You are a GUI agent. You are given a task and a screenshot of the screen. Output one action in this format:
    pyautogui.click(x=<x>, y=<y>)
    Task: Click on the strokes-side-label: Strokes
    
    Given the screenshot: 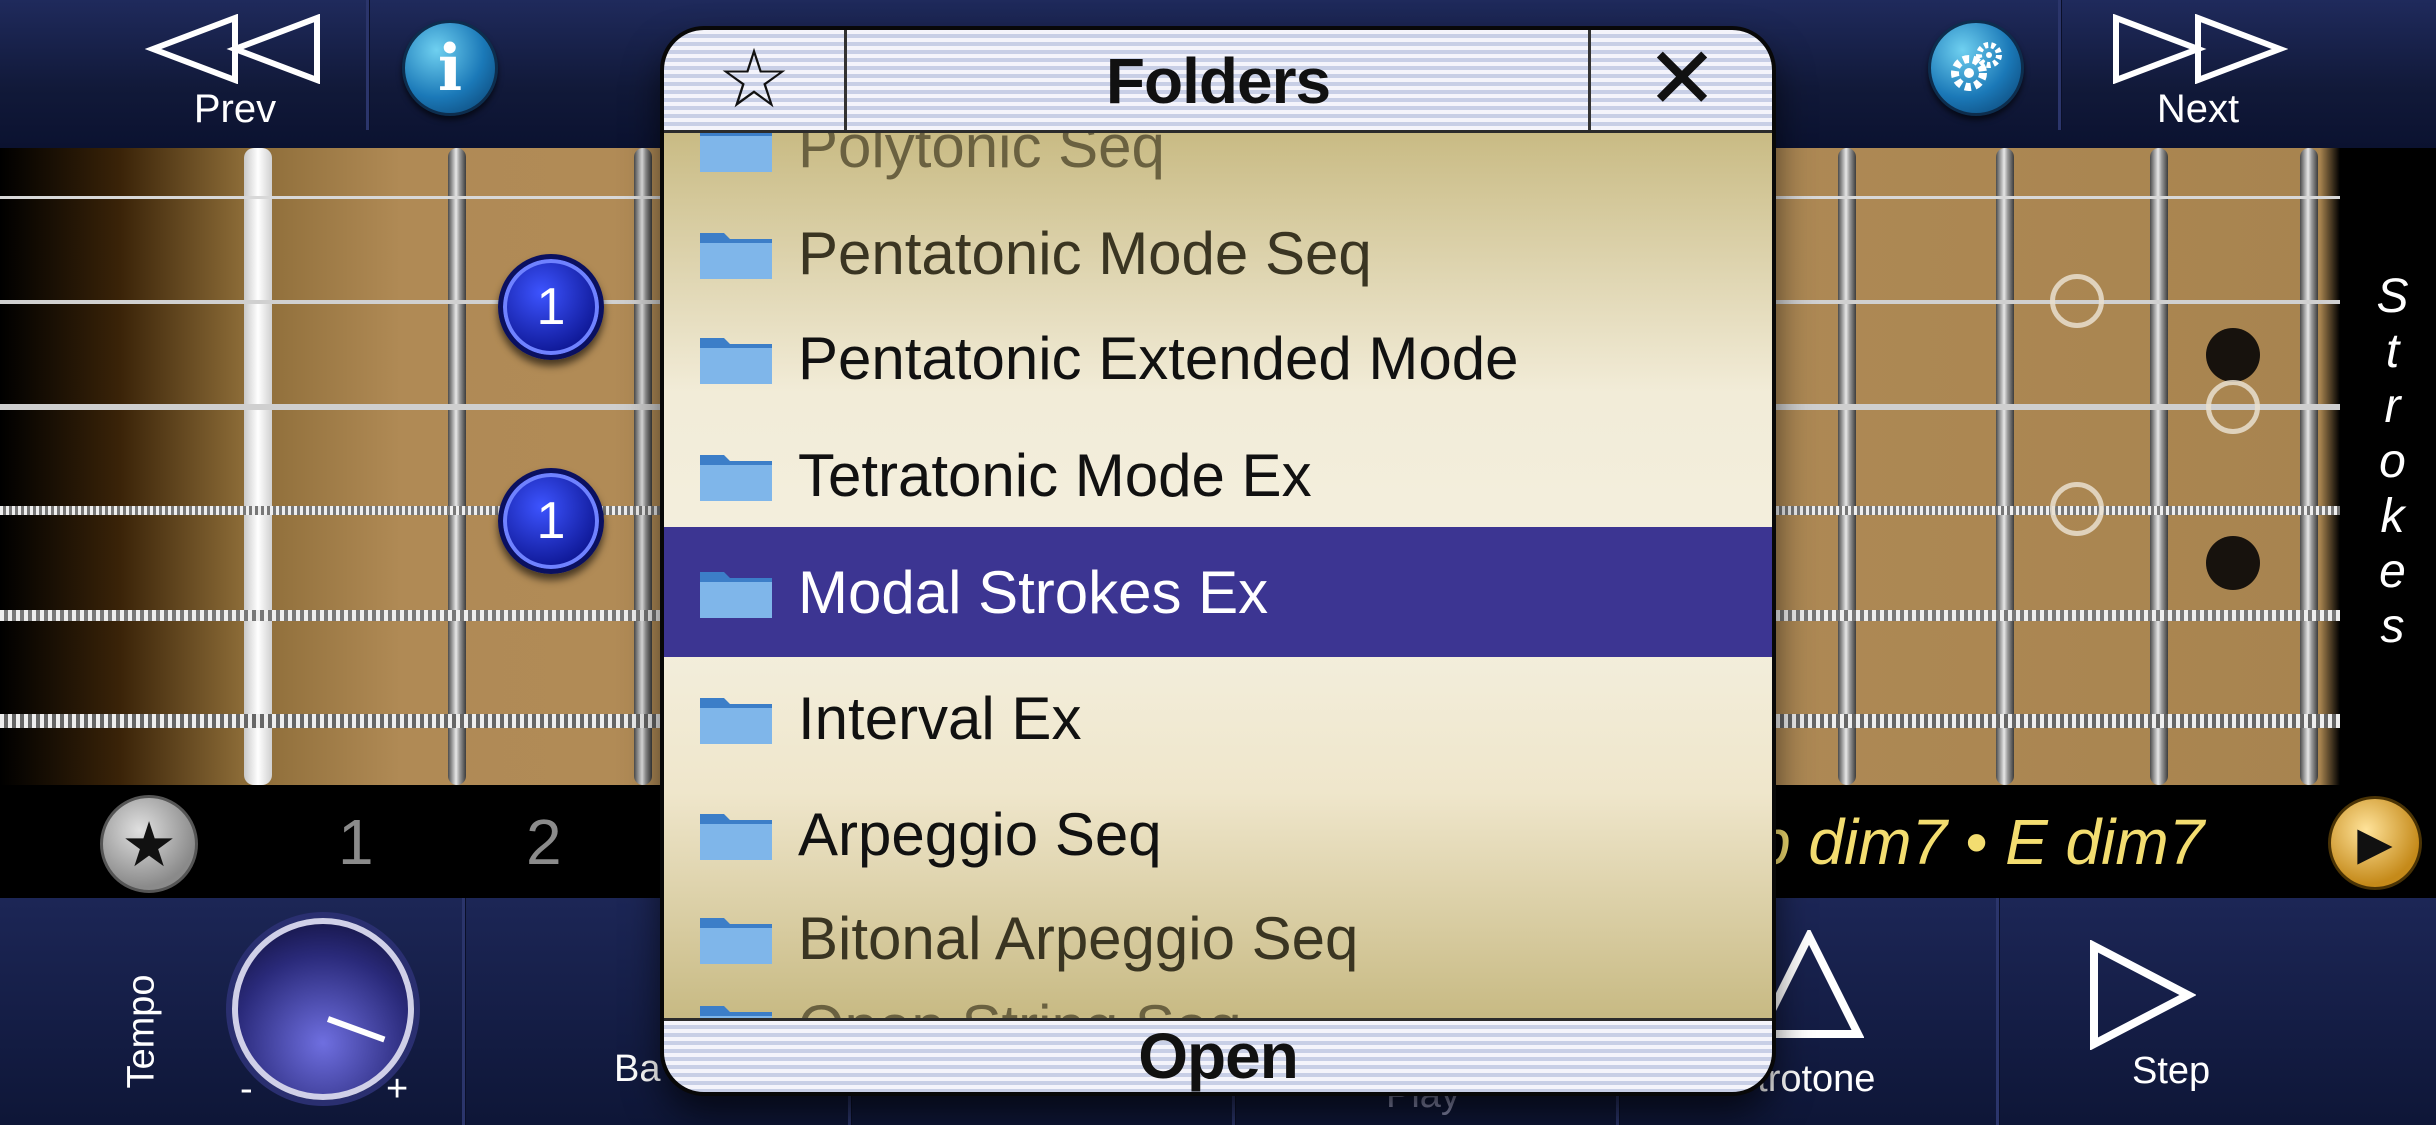 What is the action you would take?
    pyautogui.click(x=2392, y=469)
    